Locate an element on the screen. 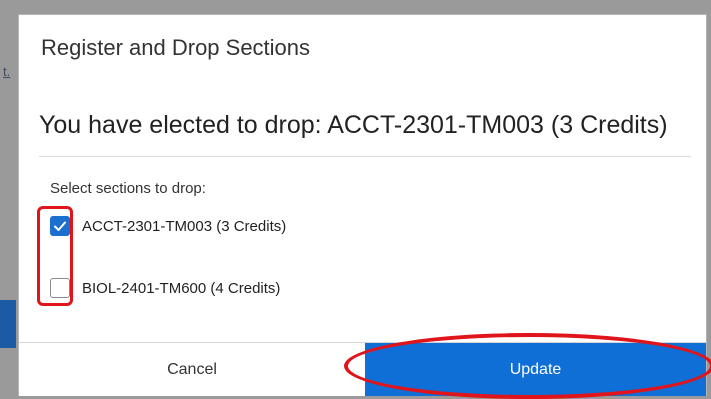 The height and width of the screenshot is (399, 711). select-sections-label: Select sections to drop: is located at coordinates (128, 188).